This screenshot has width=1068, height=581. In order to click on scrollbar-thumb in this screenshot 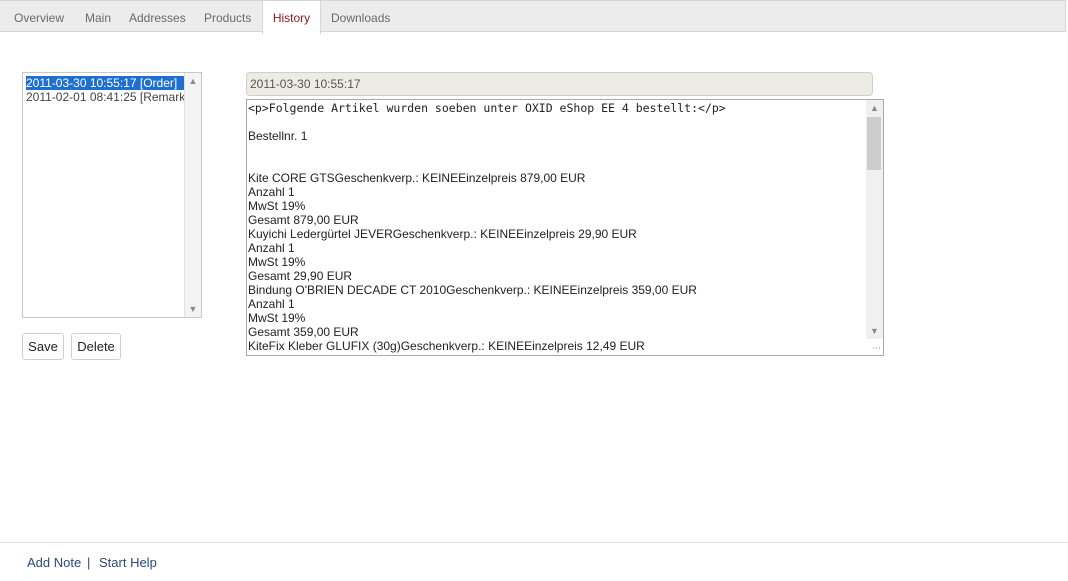, I will do `click(874, 143)`.